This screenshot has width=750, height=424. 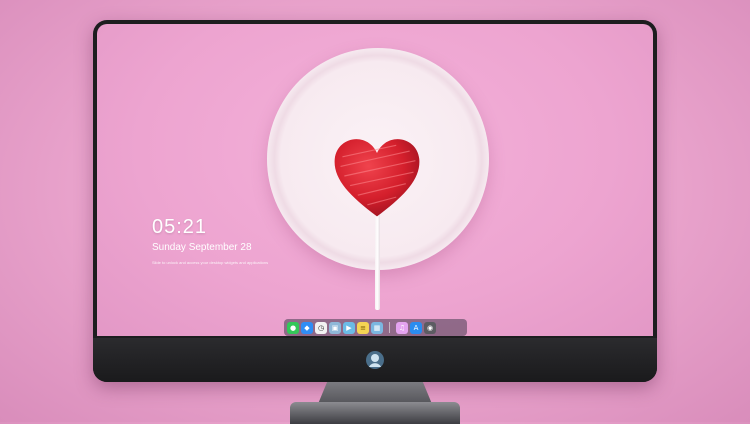 What do you see at coordinates (430, 327) in the screenshot?
I see `camera-icon: ◉` at bounding box center [430, 327].